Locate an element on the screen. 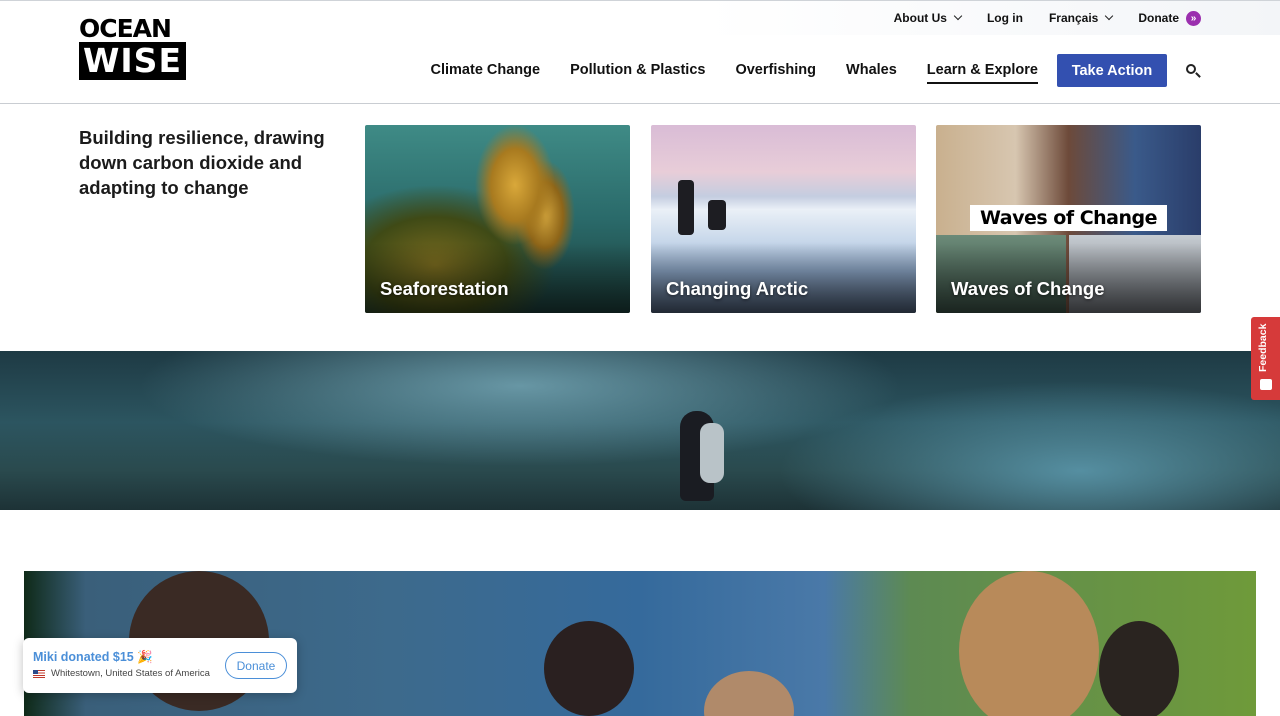  card-waves-of-change: Waves of Change Waves of Change is located at coordinates (1068, 219).